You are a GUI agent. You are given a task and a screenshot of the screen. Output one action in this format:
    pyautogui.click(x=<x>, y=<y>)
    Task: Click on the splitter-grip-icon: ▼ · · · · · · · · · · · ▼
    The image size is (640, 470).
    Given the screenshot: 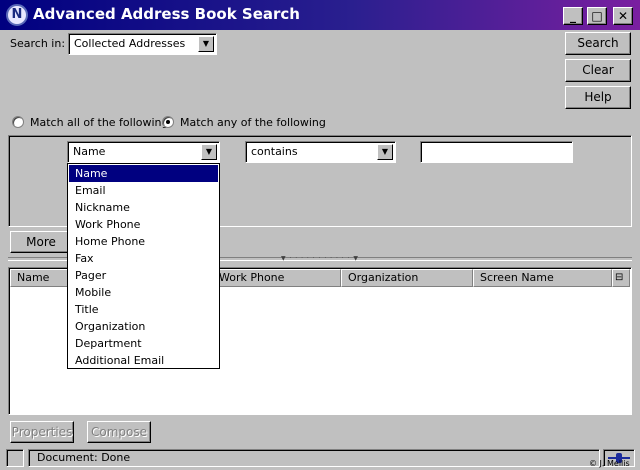 What is the action you would take?
    pyautogui.click(x=320, y=259)
    